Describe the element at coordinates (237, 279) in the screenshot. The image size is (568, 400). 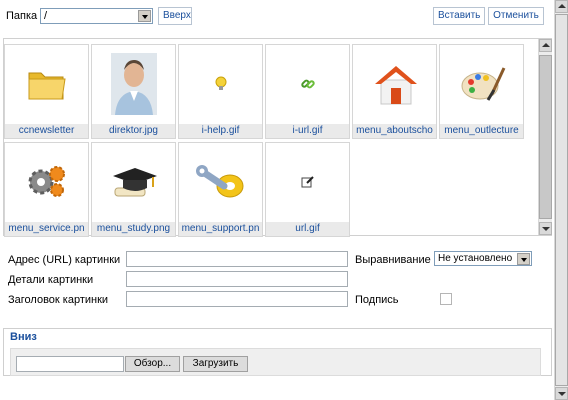
I see `details-input` at that location.